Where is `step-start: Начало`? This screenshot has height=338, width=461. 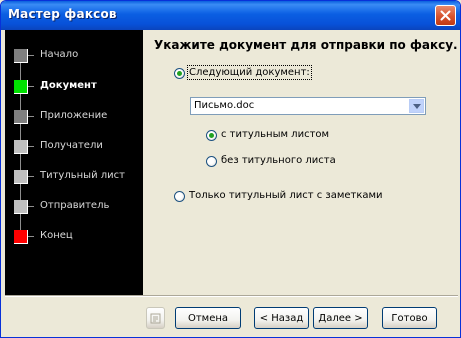
step-start: Начало is located at coordinates (74, 57).